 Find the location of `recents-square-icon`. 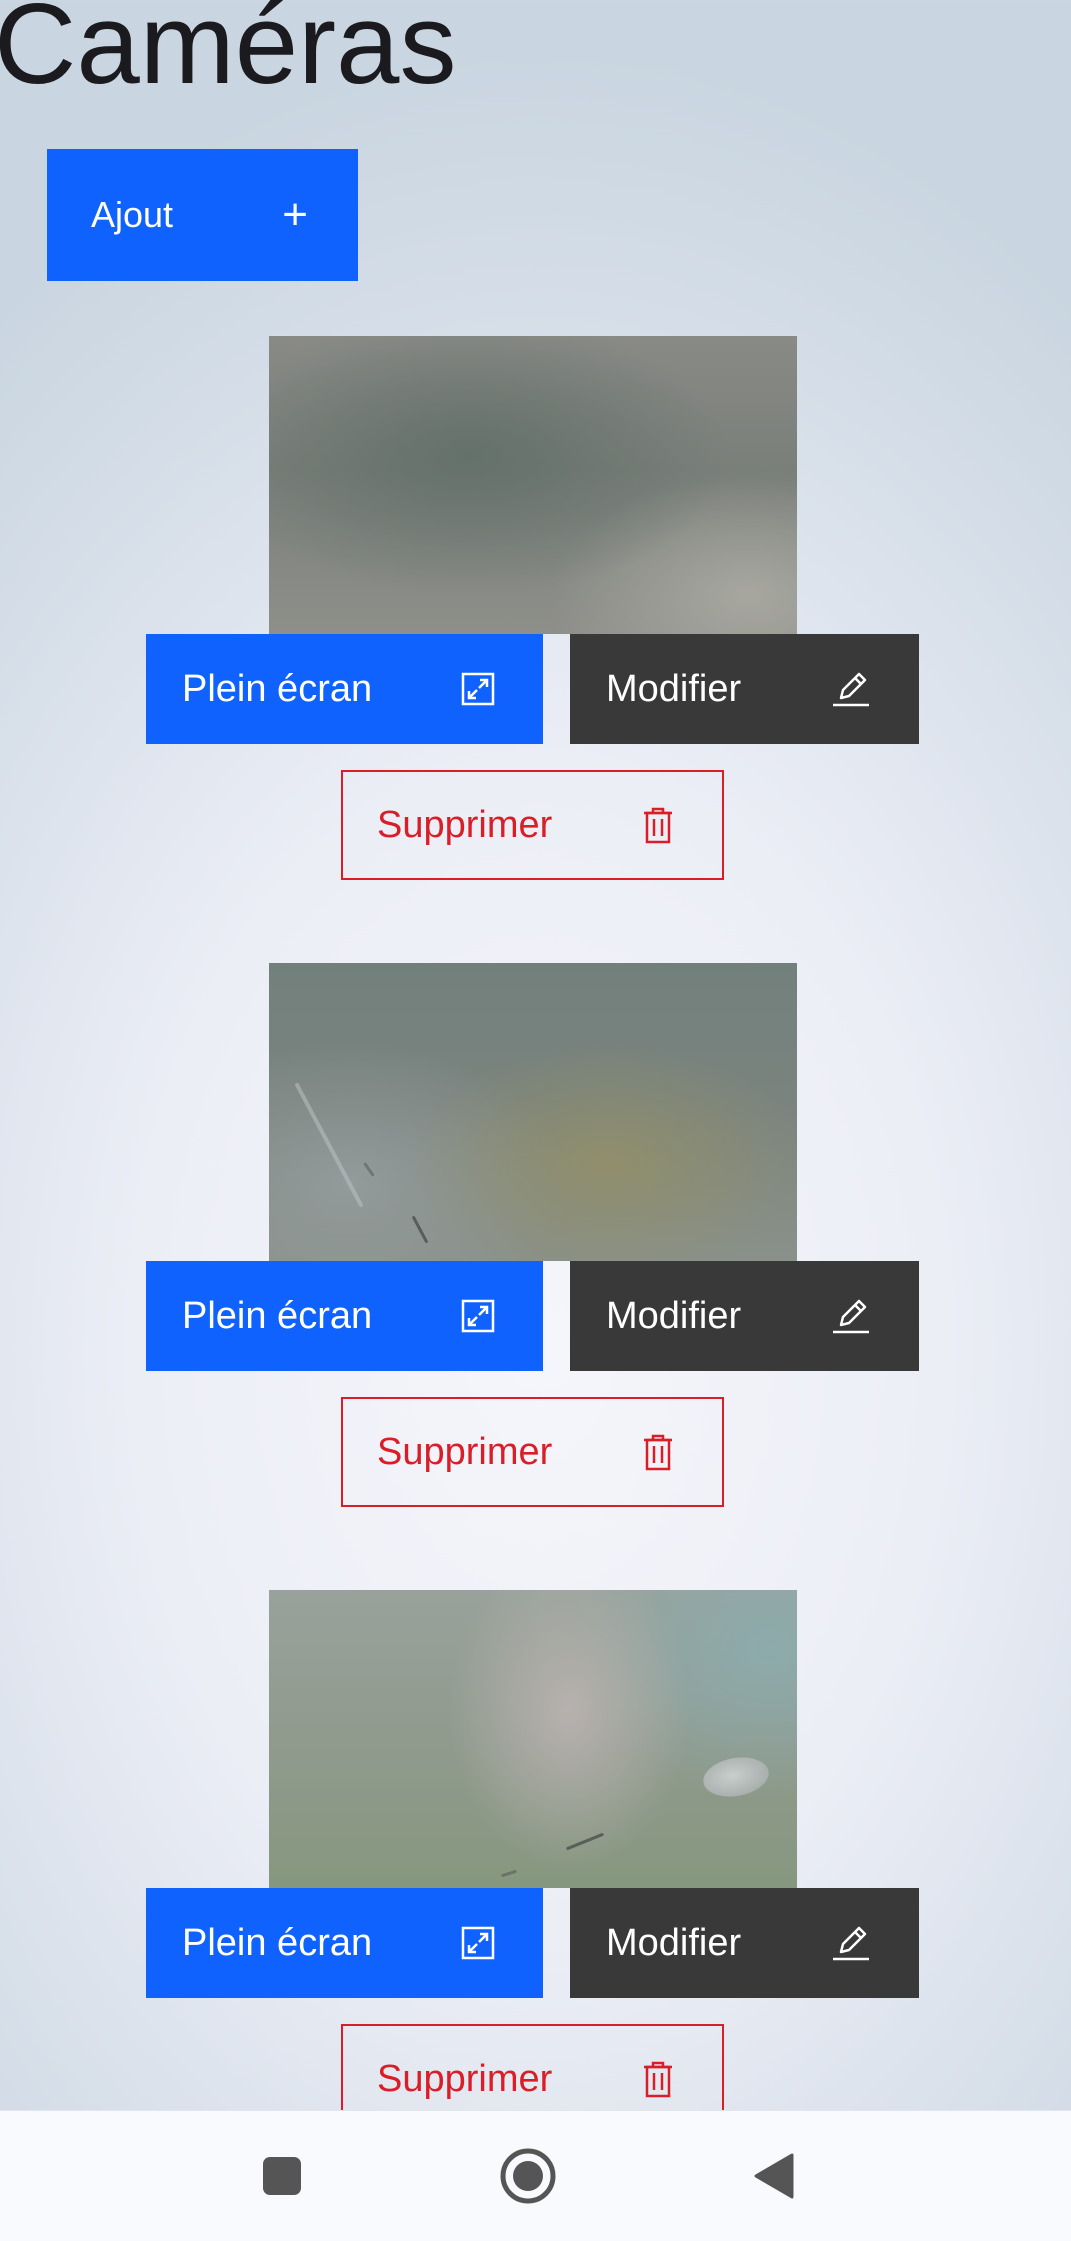

recents-square-icon is located at coordinates (282, 2176).